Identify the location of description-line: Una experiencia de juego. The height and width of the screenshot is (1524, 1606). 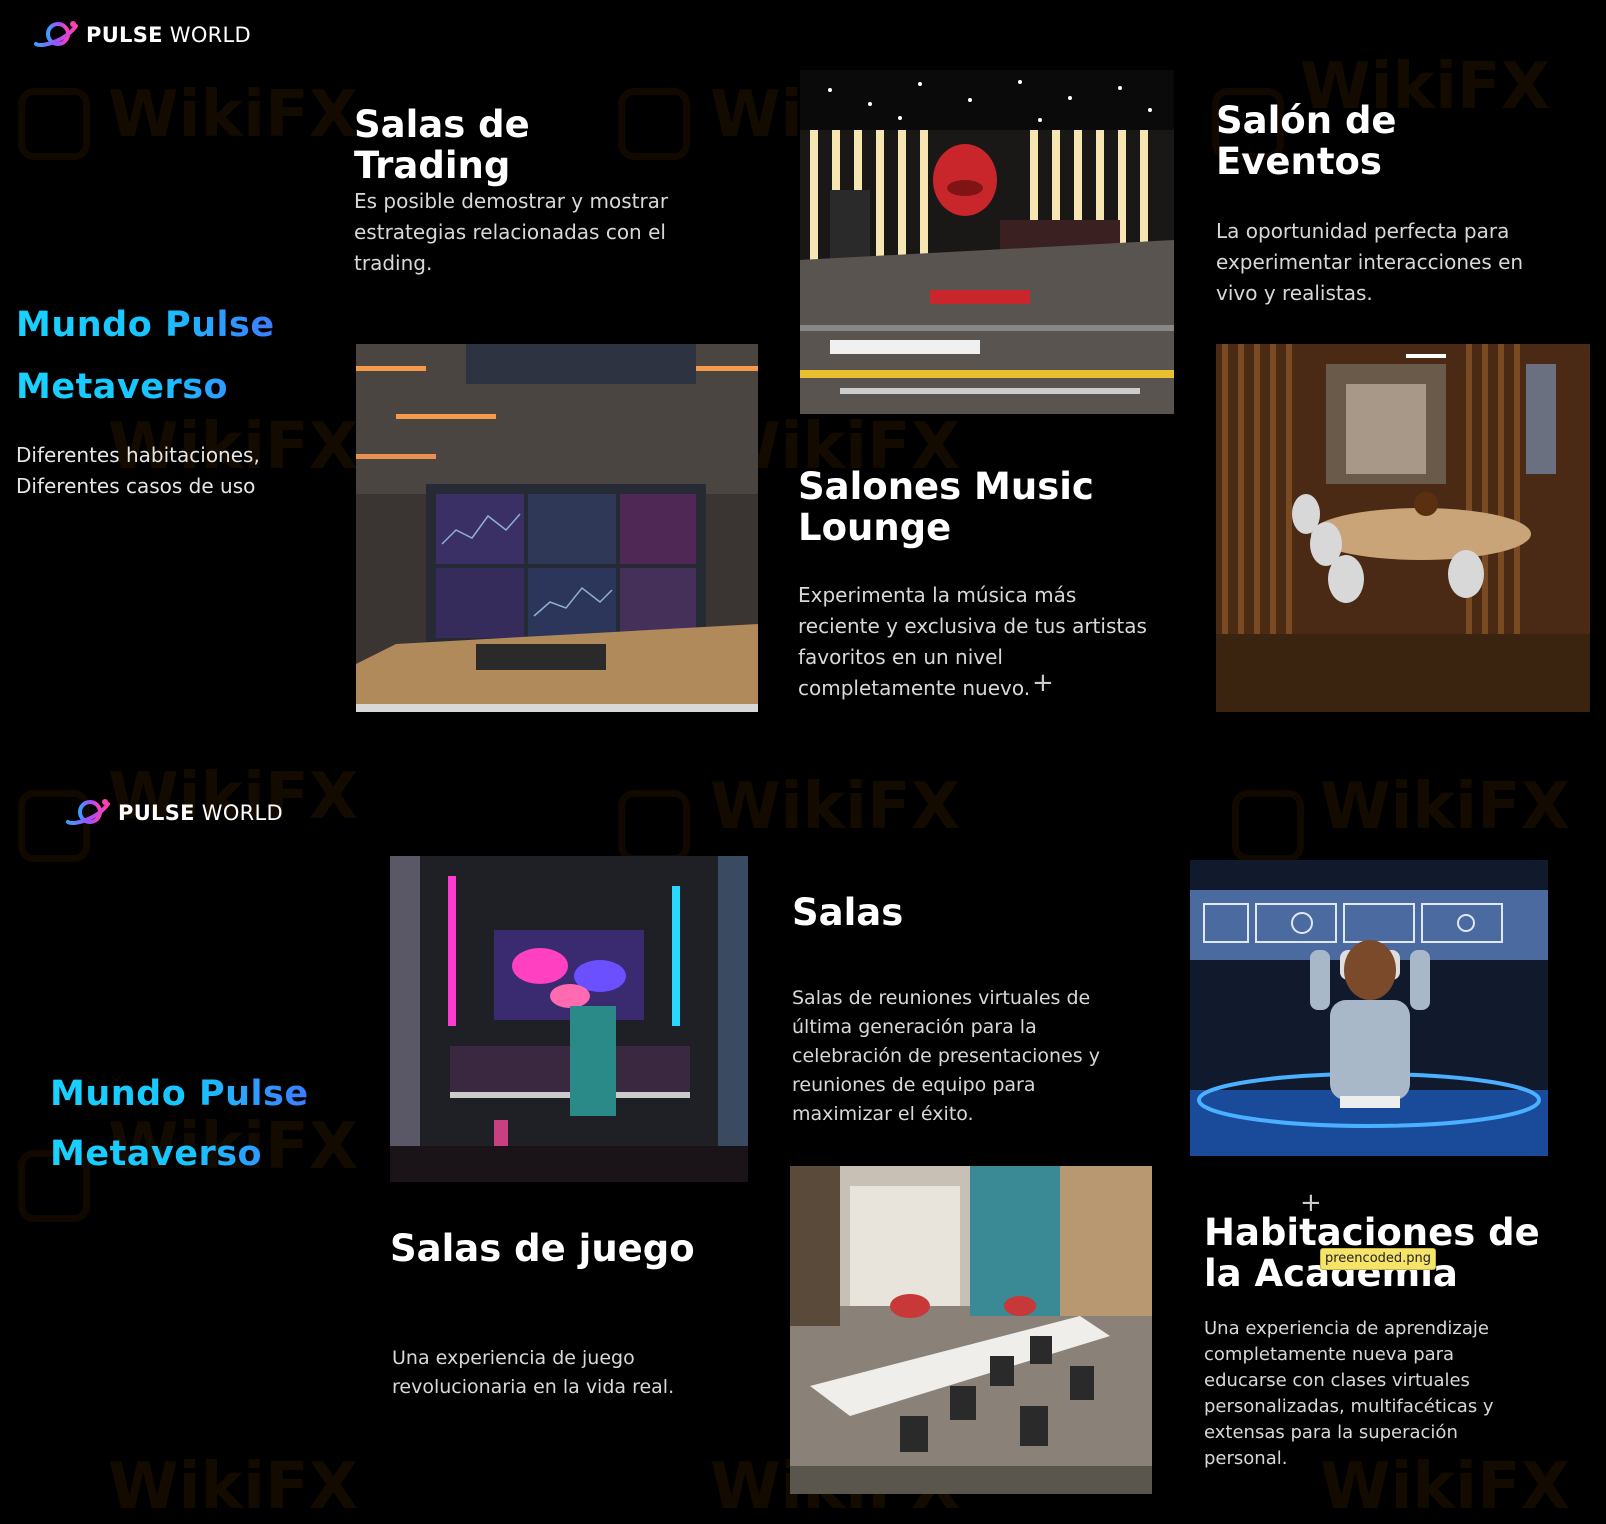
(513, 1358).